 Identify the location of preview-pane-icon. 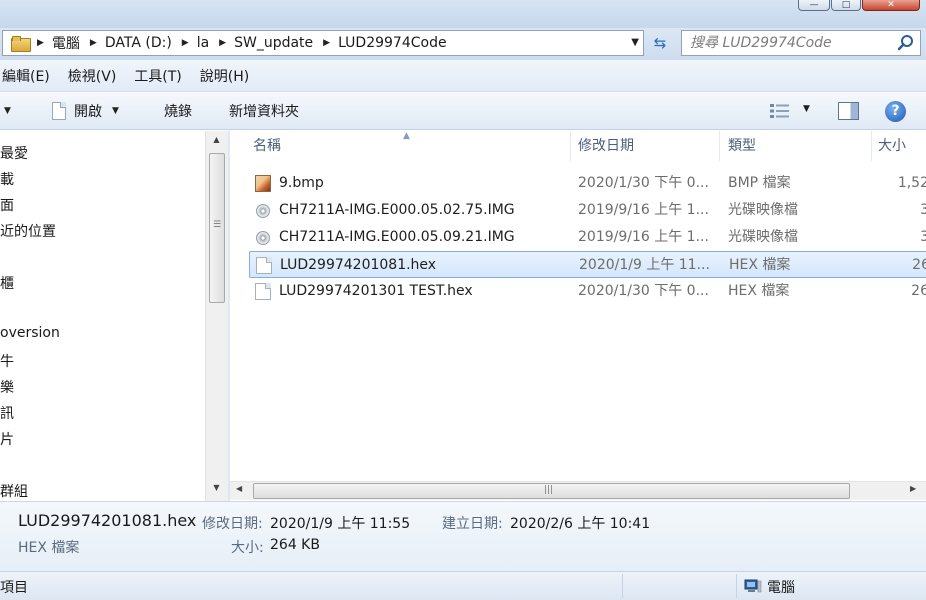
(848, 111).